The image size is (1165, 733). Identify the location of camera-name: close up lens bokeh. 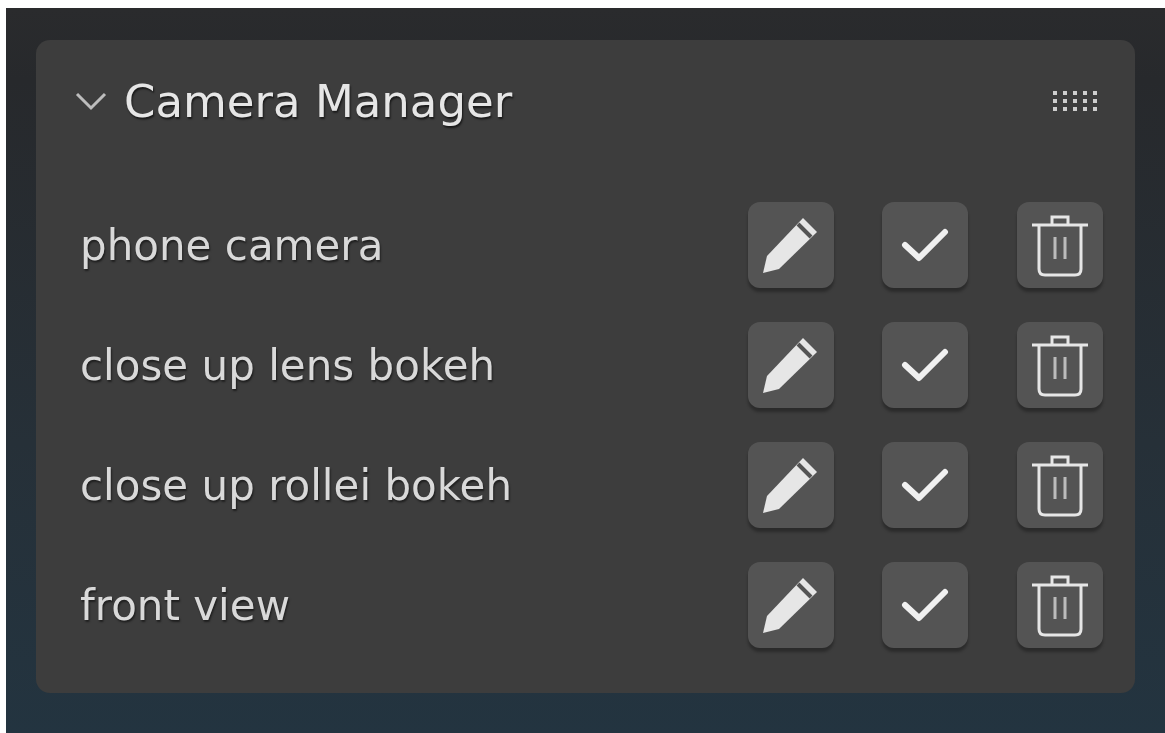
(288, 365).